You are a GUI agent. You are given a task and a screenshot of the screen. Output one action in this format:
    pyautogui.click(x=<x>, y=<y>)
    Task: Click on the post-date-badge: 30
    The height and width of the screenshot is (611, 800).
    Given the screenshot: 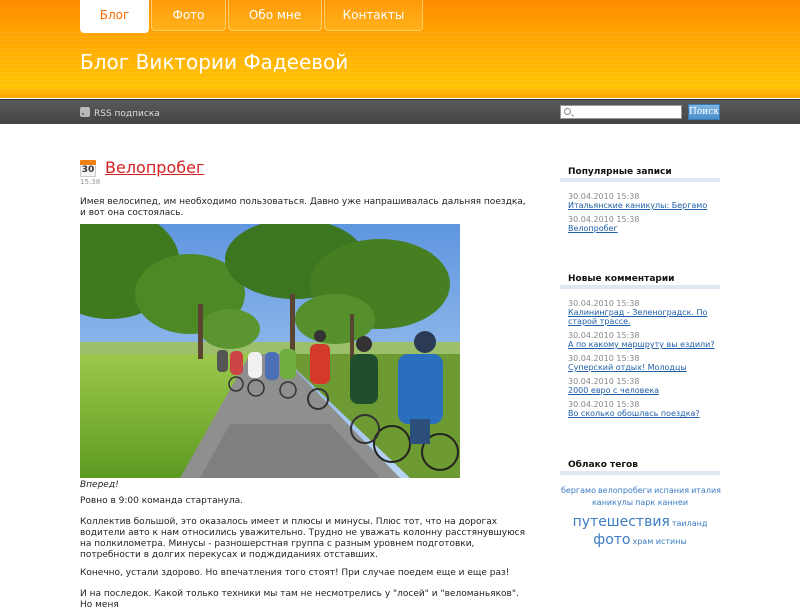 What is the action you would take?
    pyautogui.click(x=88, y=168)
    